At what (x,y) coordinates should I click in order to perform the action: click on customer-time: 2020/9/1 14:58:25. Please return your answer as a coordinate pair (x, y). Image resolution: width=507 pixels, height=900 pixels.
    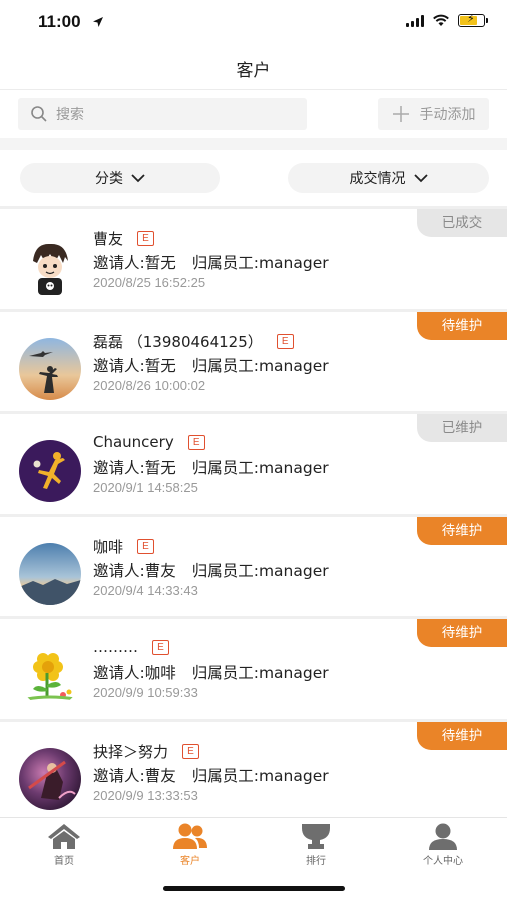
    Looking at the image, I should click on (145, 487).